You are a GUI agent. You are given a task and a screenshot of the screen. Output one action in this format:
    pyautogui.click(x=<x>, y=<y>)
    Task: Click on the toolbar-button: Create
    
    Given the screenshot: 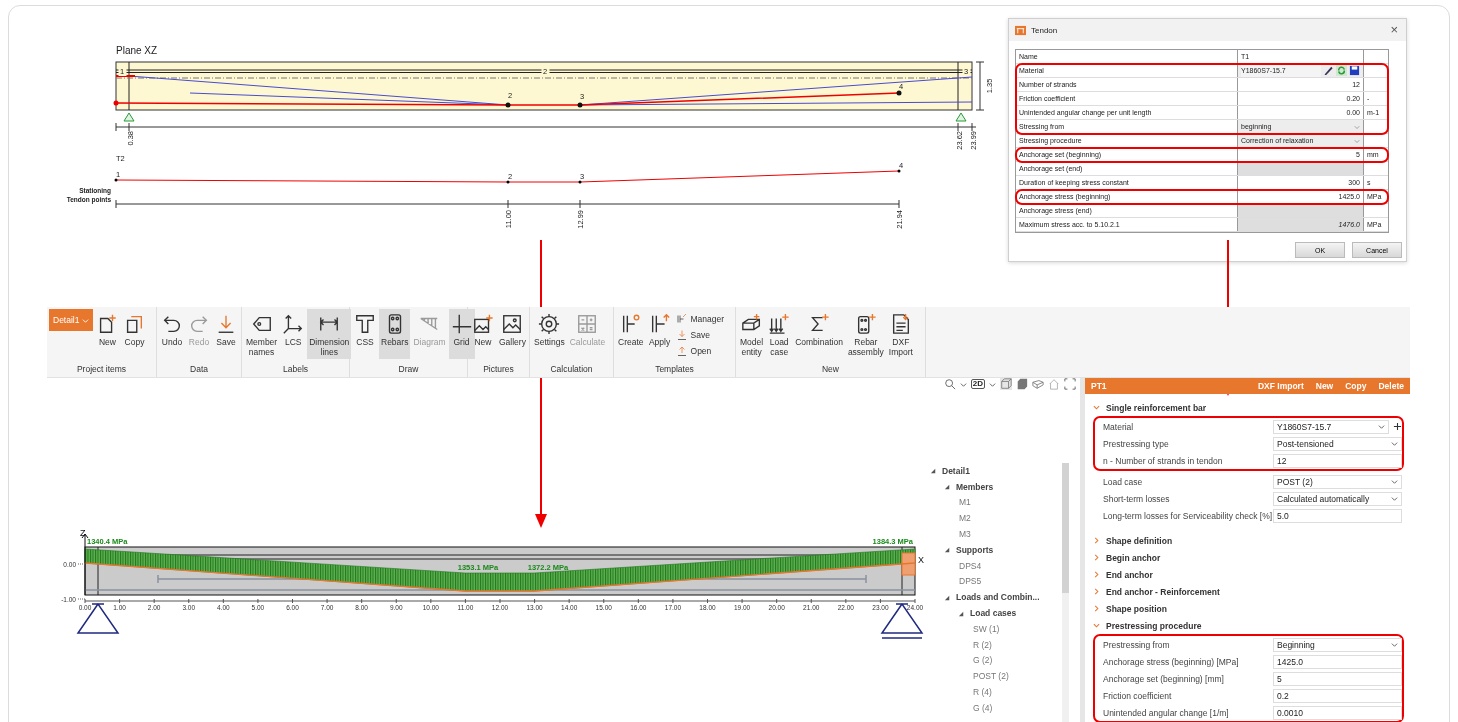 What is the action you would take?
    pyautogui.click(x=631, y=334)
    